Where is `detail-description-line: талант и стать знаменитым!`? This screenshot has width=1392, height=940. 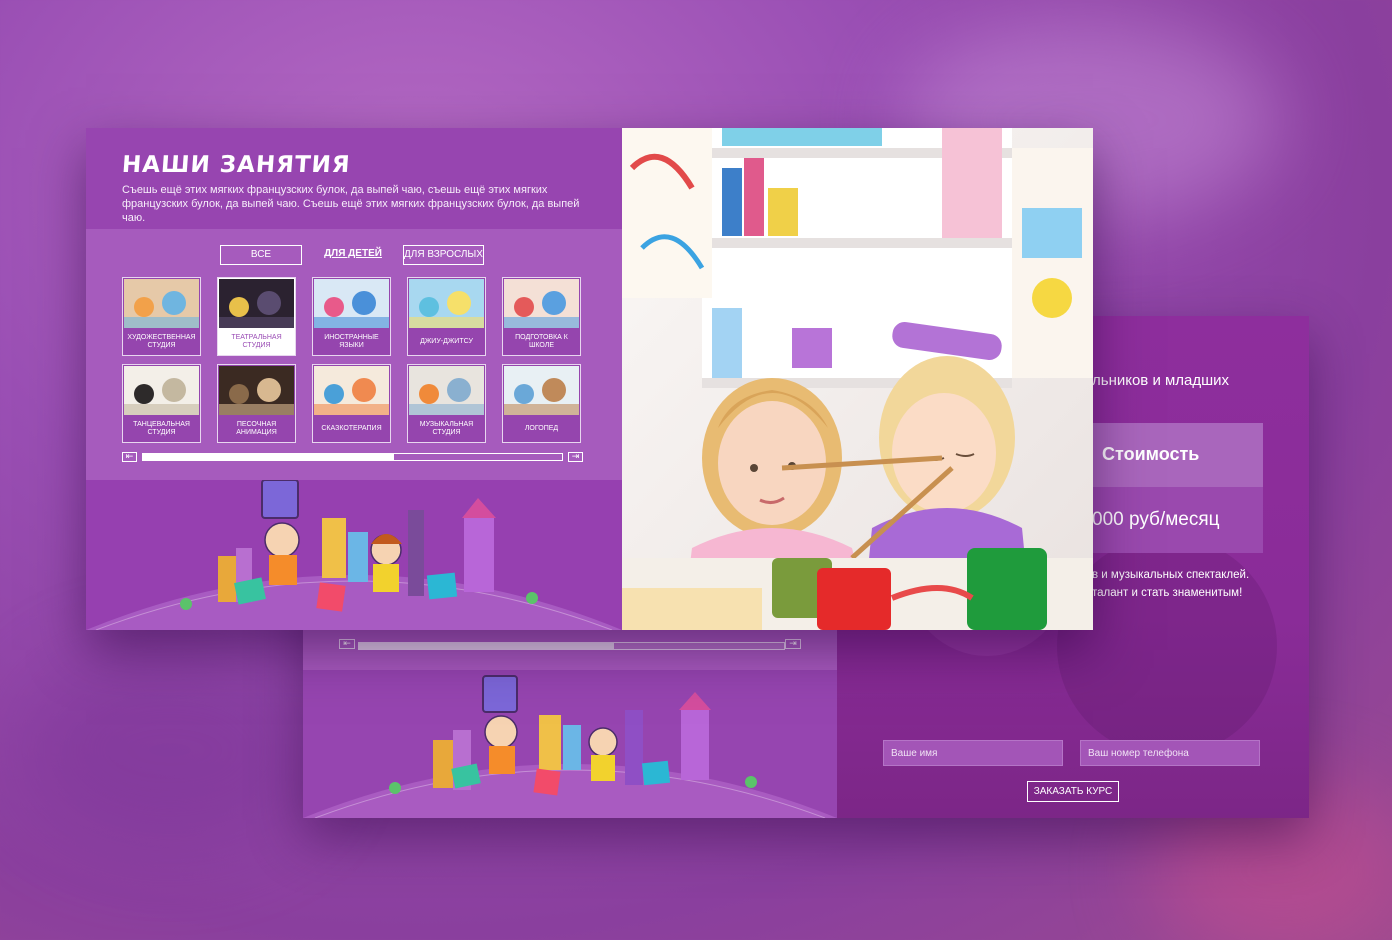
detail-description-line: талант и стать знаменитым! is located at coordinates (1167, 593).